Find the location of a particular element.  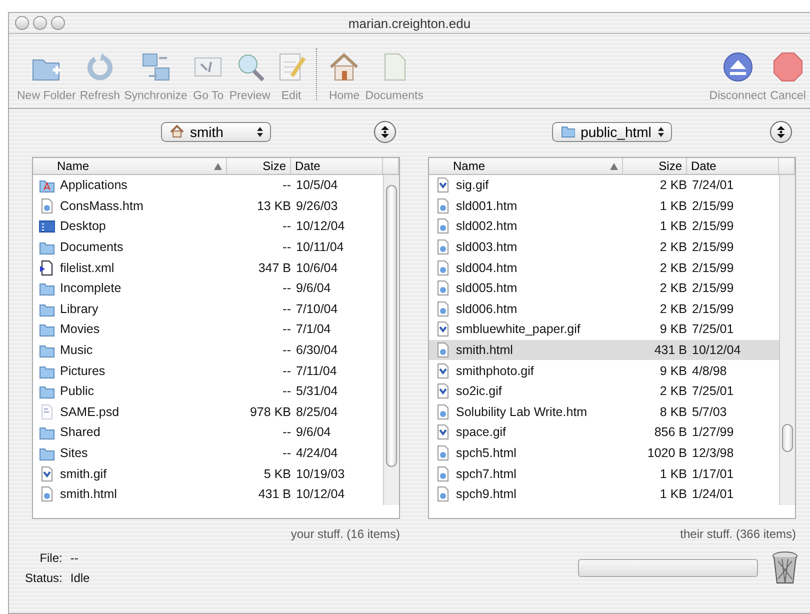

file-name: so2ic.gif is located at coordinates (479, 391).